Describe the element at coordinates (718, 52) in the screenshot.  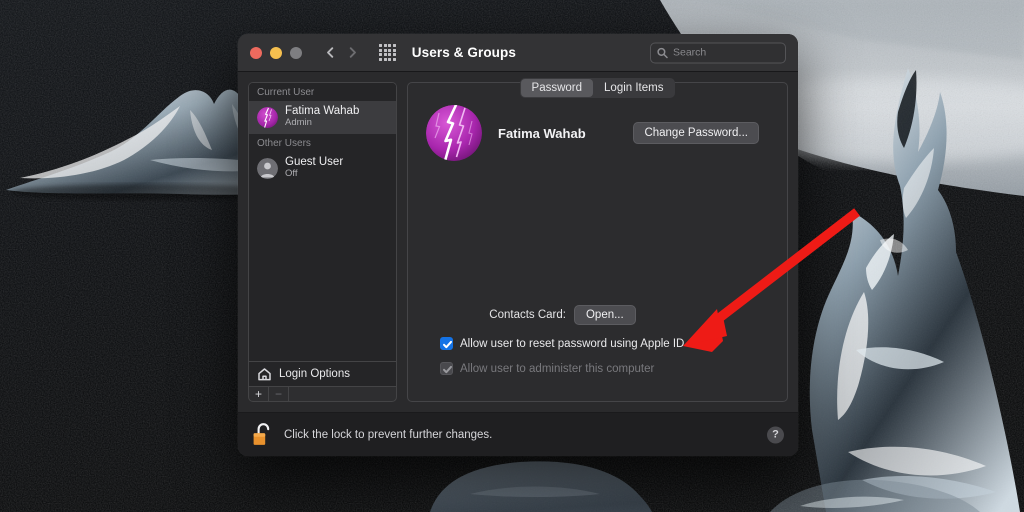
I see `search-field: Search` at that location.